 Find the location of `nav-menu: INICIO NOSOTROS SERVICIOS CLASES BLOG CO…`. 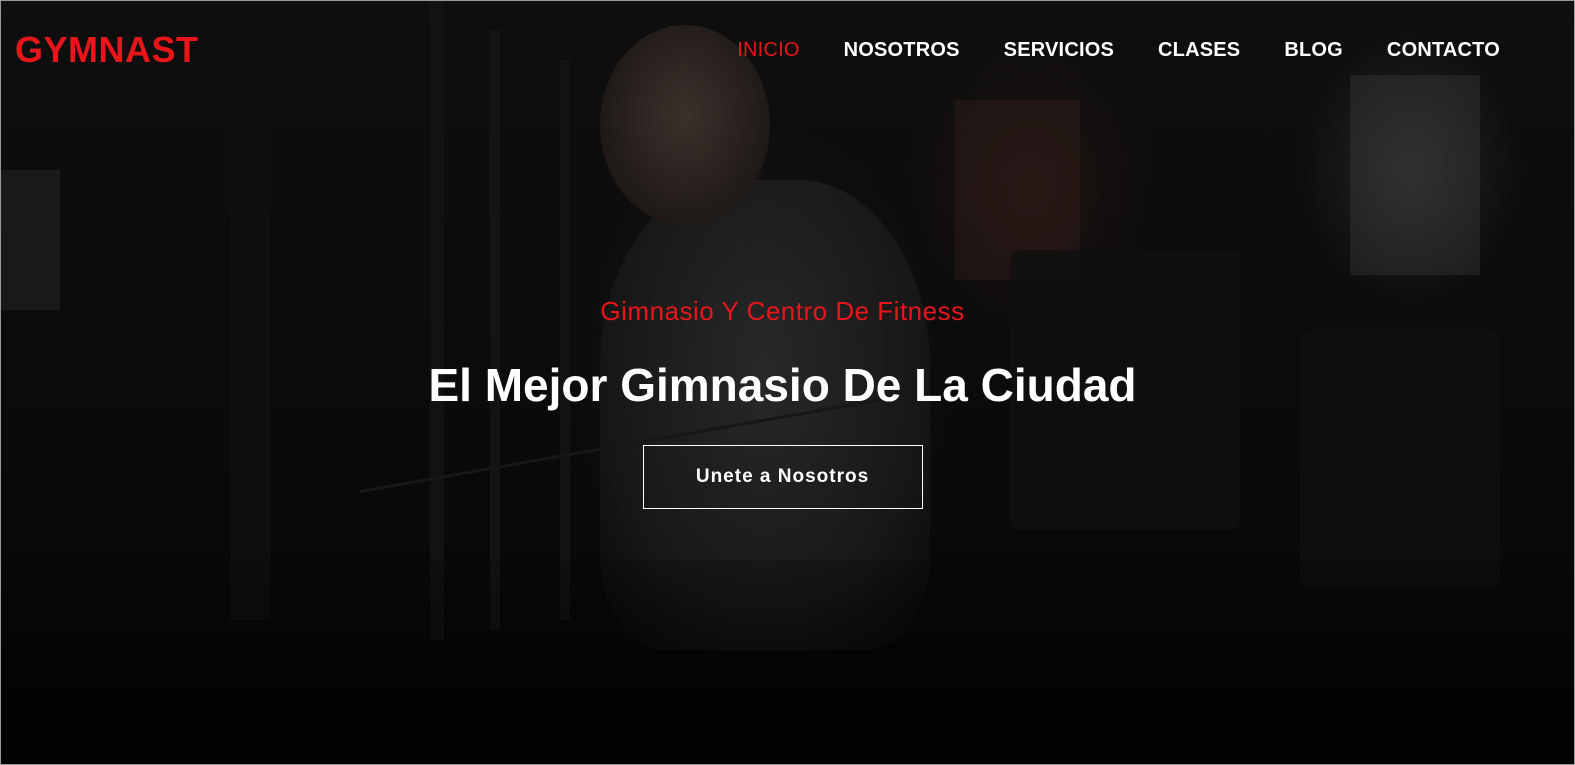

nav-menu: INICIO NOSOTROS SERVICIOS CLASES BLOG CO… is located at coordinates (1118, 50).